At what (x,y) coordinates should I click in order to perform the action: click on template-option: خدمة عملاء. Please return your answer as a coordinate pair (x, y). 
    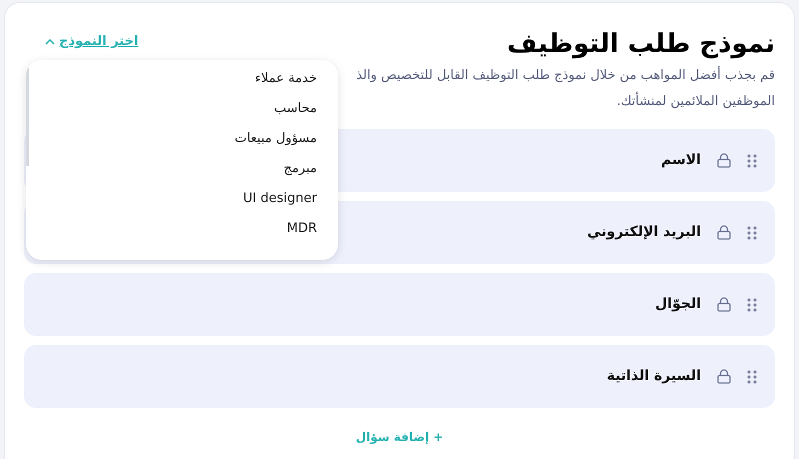
    Looking at the image, I should click on (285, 84).